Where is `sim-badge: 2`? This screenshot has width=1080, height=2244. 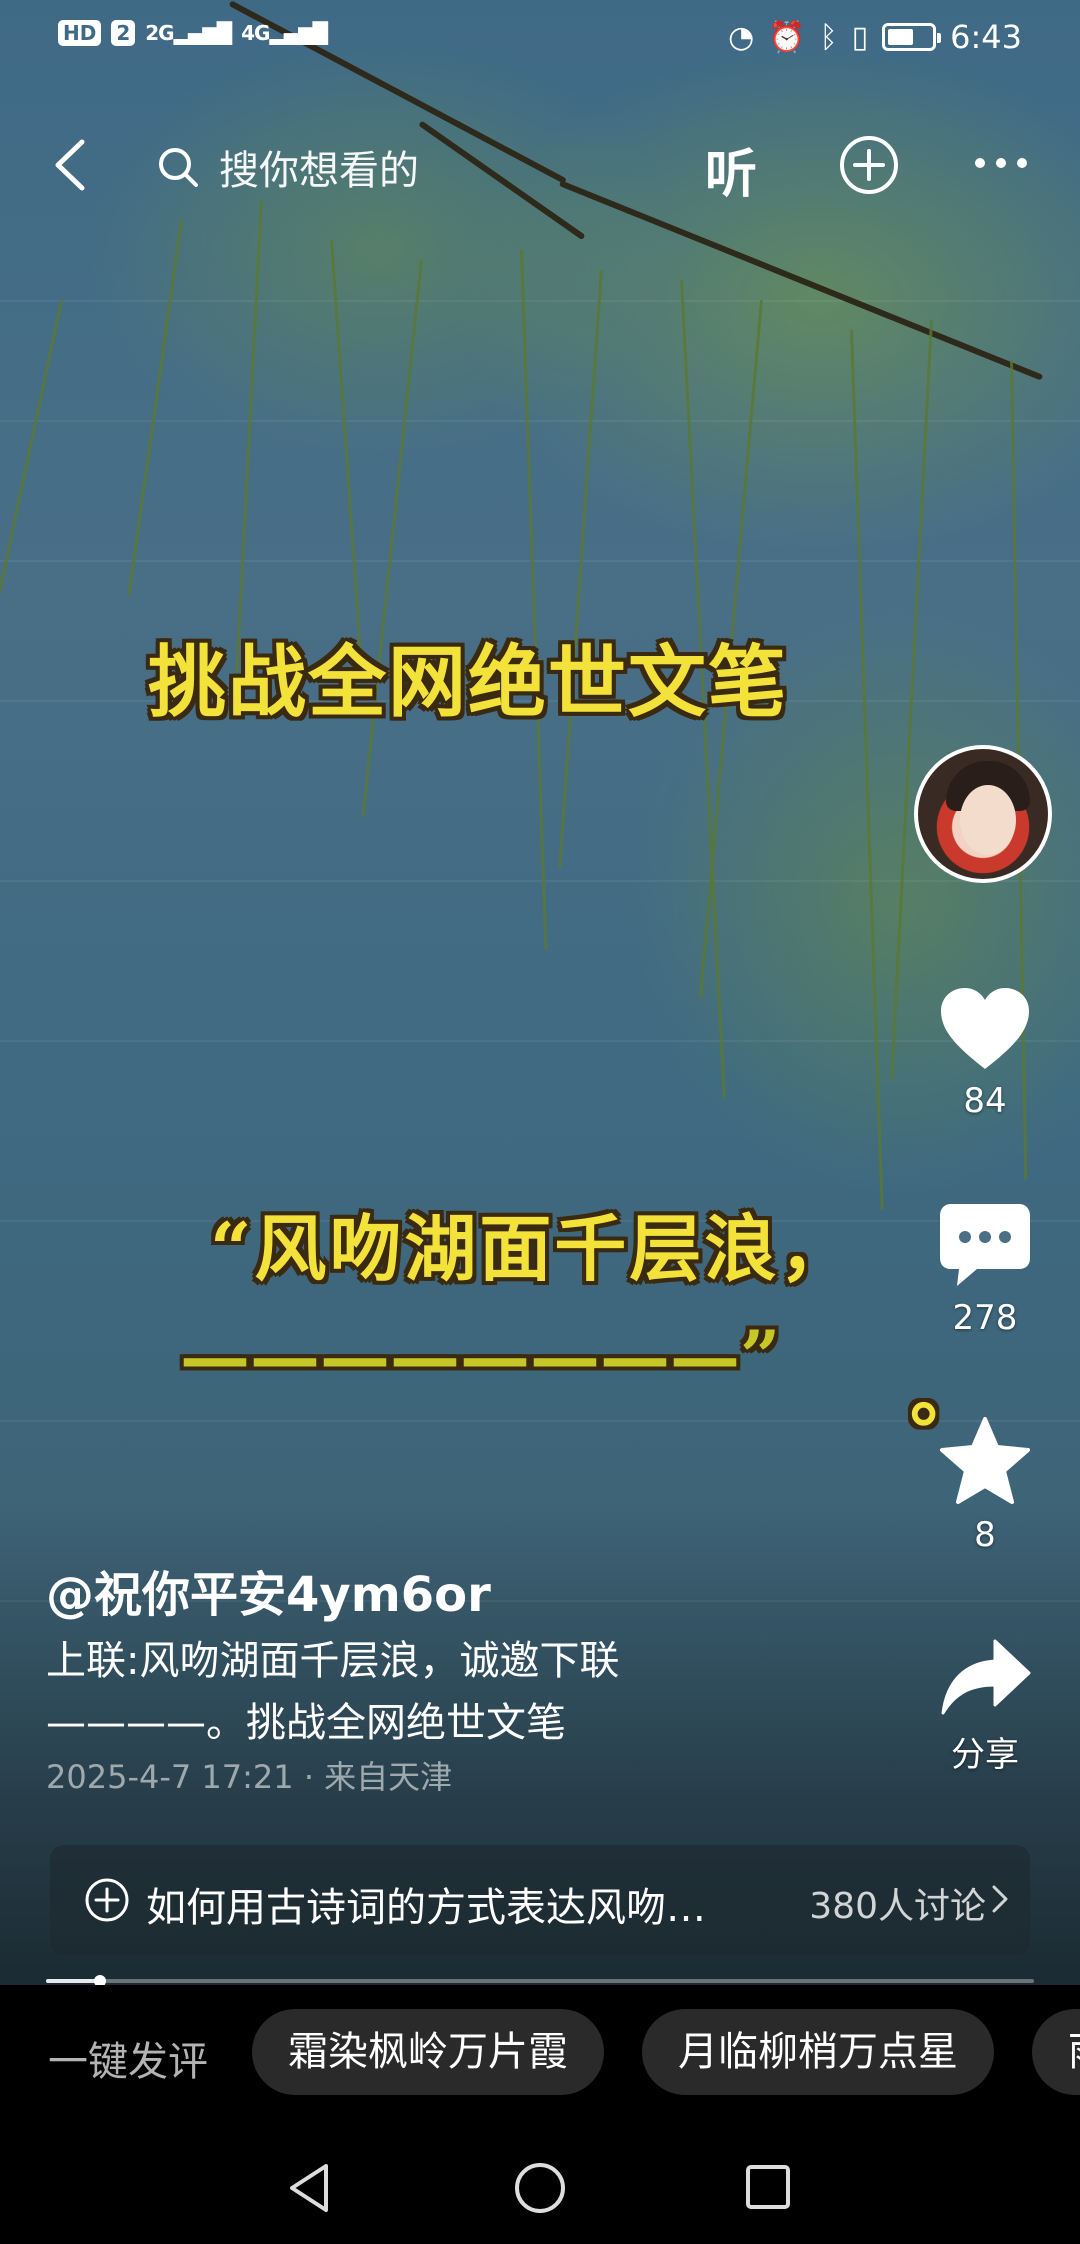
sim-badge: 2 is located at coordinates (123, 33).